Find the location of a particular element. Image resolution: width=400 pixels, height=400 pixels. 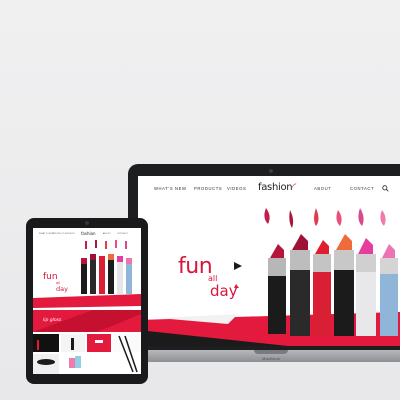

laptop-camera is located at coordinates (271, 171).